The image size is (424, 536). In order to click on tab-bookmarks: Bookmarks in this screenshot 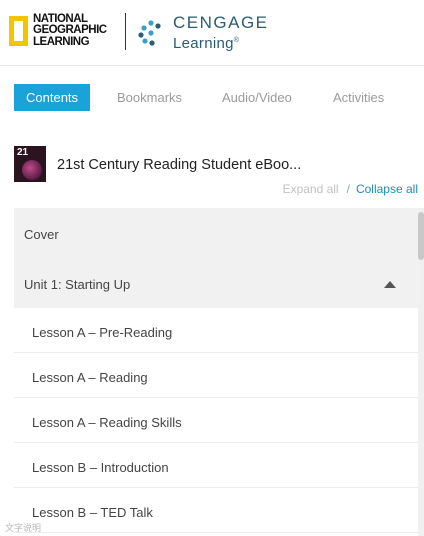, I will do `click(149, 97)`.